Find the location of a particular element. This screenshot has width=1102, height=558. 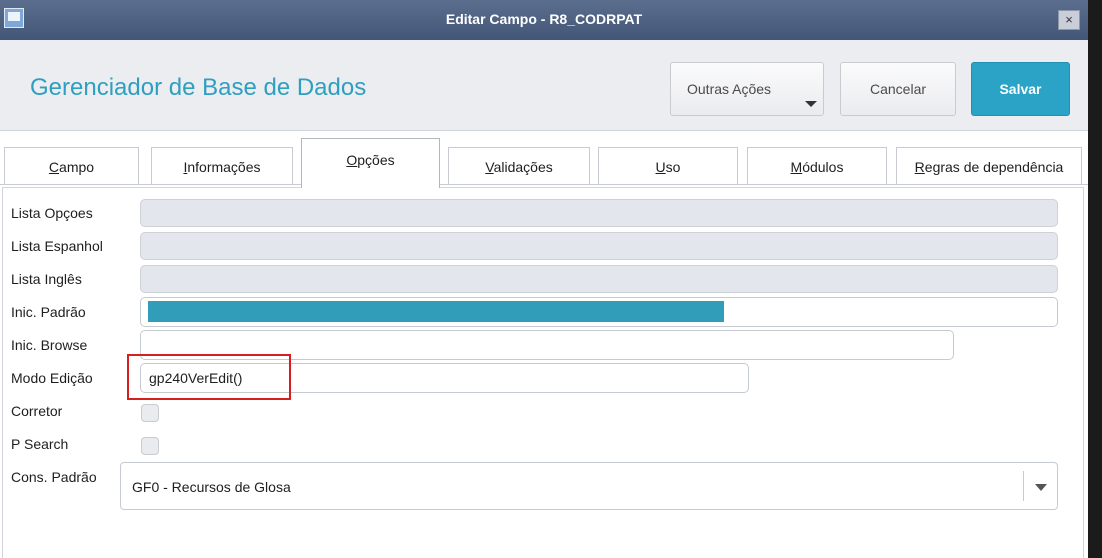

corretor-checkbox is located at coordinates (150, 413).